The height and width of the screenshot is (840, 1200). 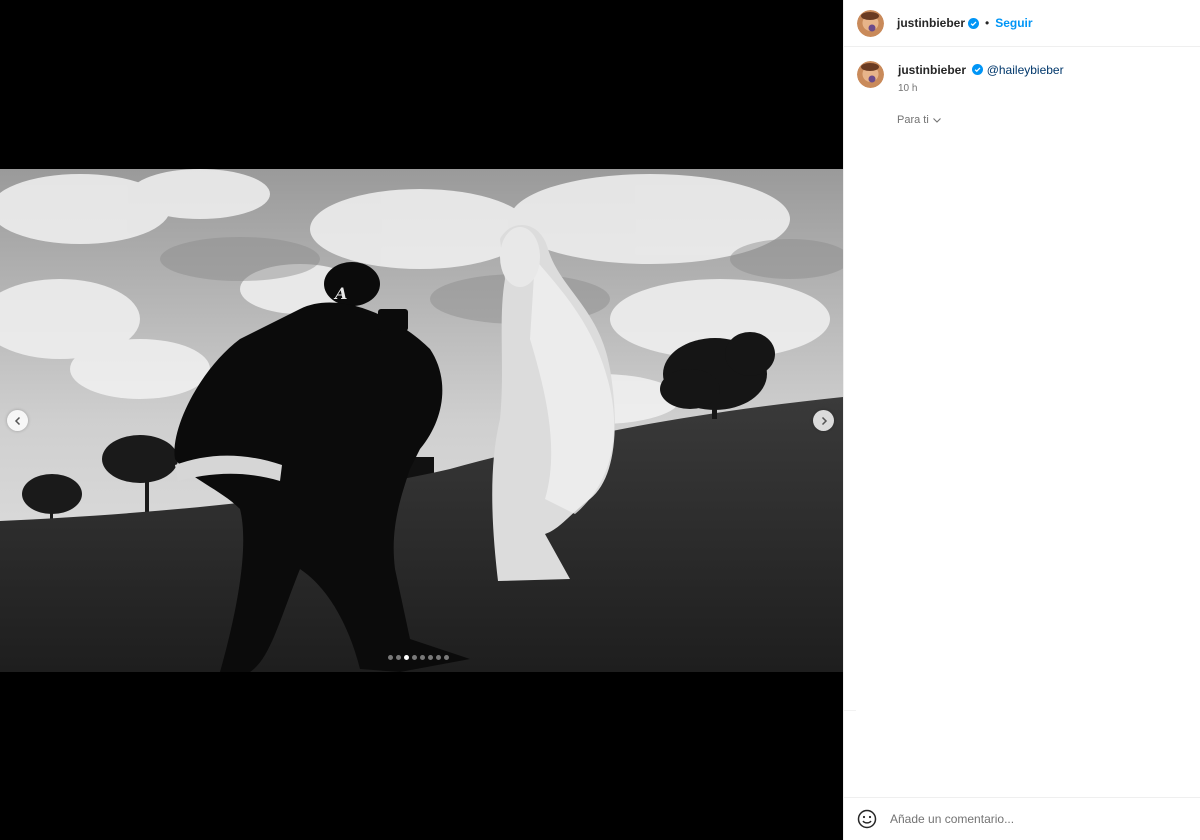 I want to click on next-slide-button, so click(x=823, y=420).